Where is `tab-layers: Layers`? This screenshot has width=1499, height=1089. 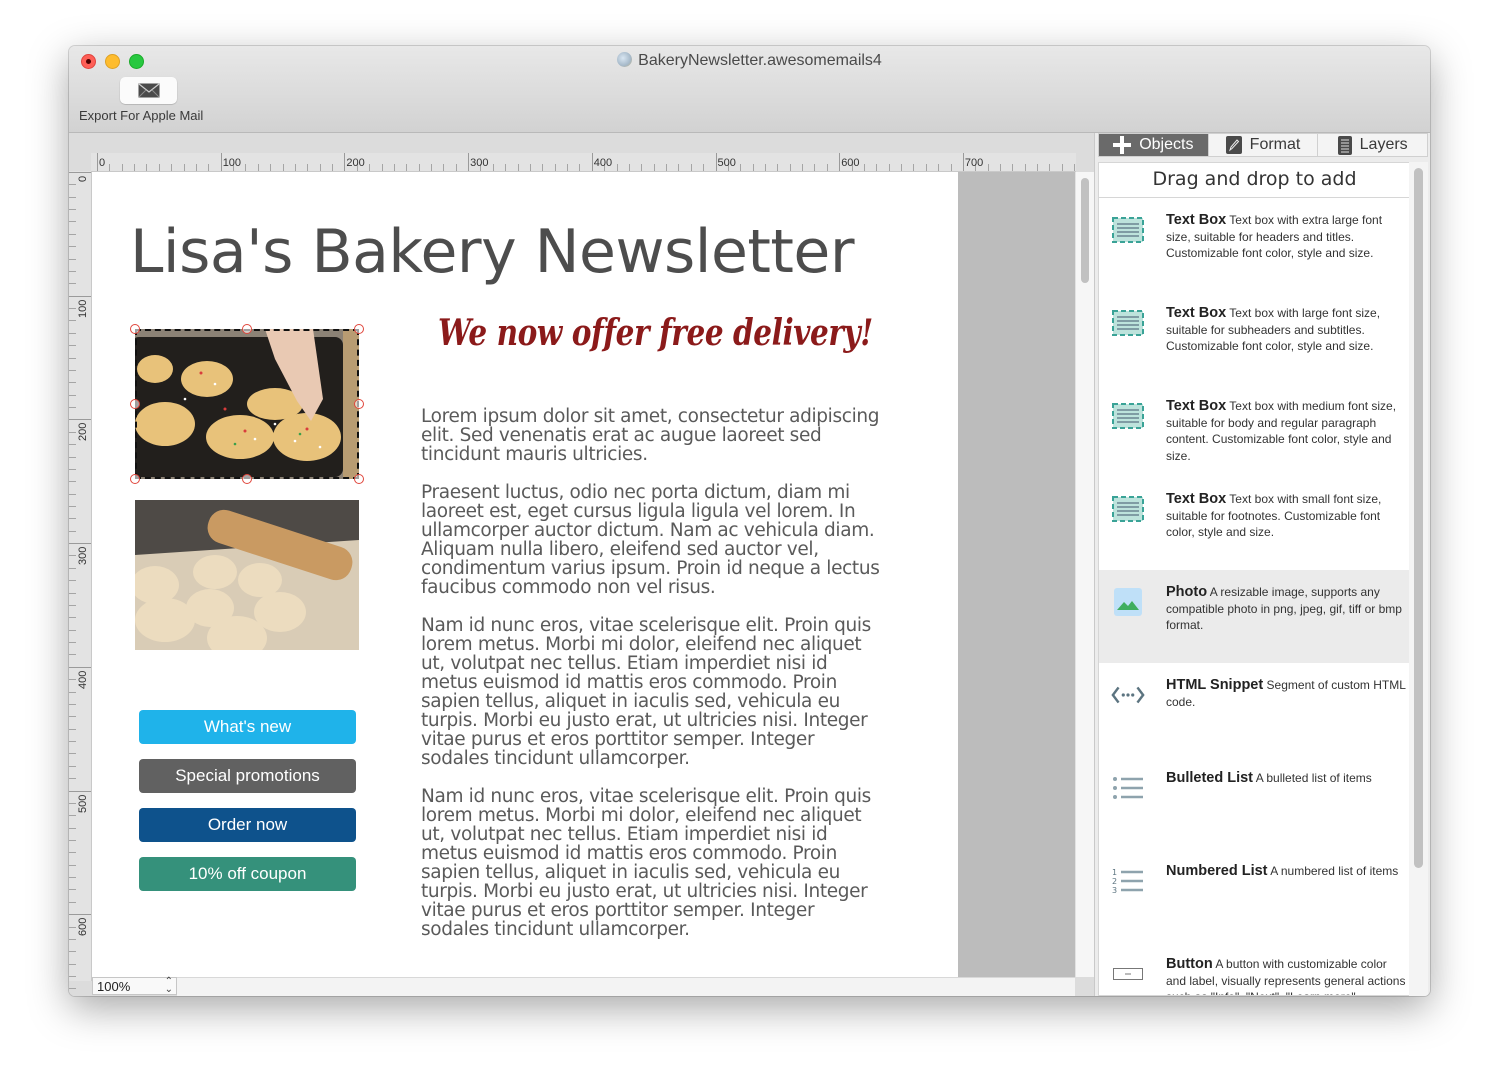
tab-layers: Layers is located at coordinates (1372, 145).